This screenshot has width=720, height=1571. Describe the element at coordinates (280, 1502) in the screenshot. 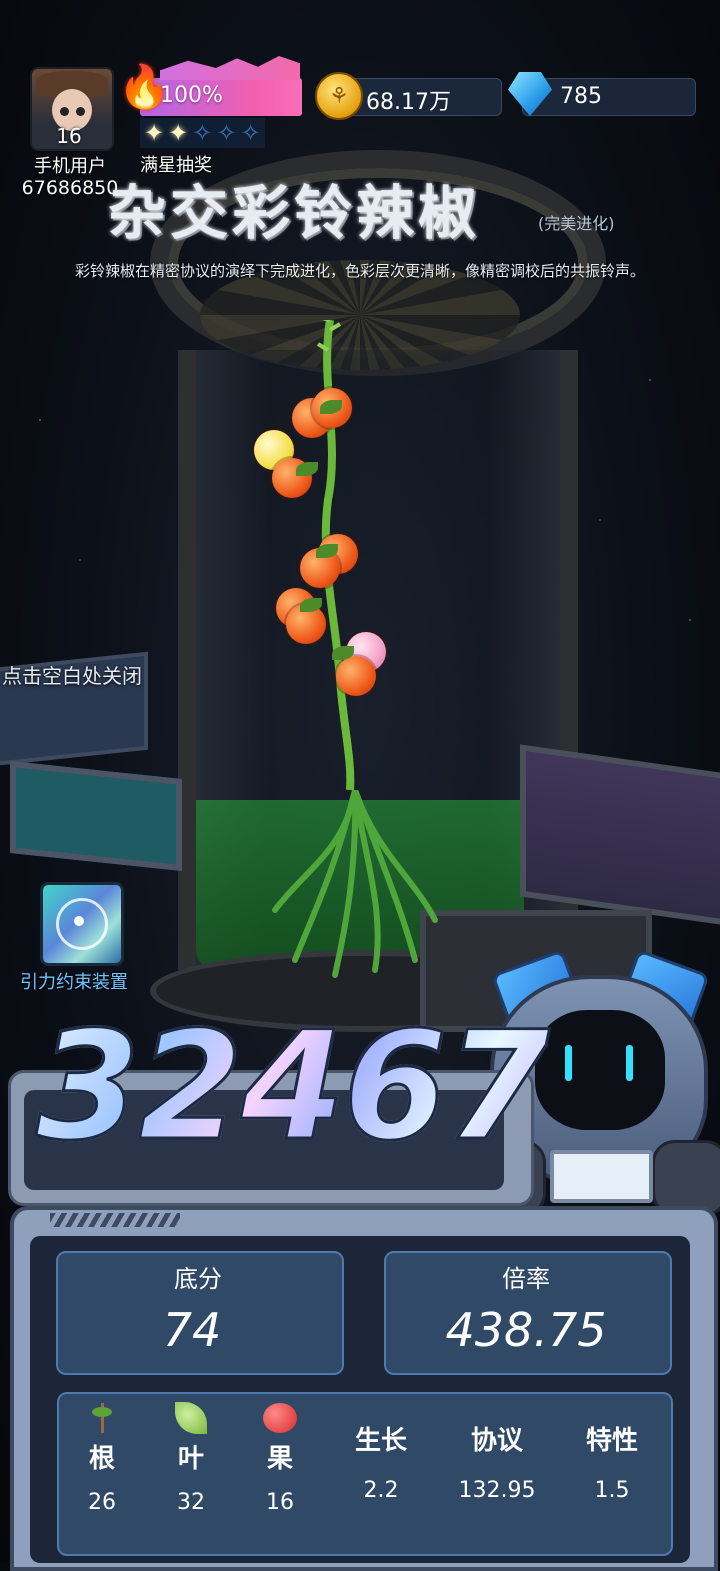

I see `attribute-value: 16` at that location.